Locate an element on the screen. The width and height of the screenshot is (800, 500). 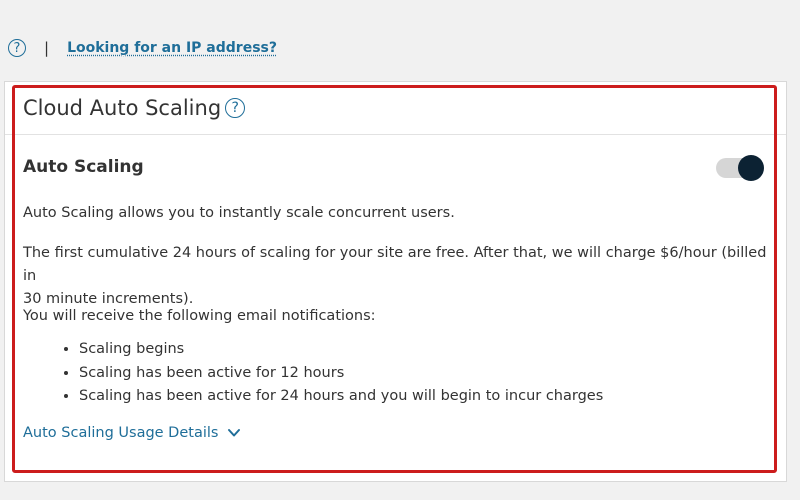
top-help-bar: ? | Looking for an IP address? is located at coordinates (142, 48).